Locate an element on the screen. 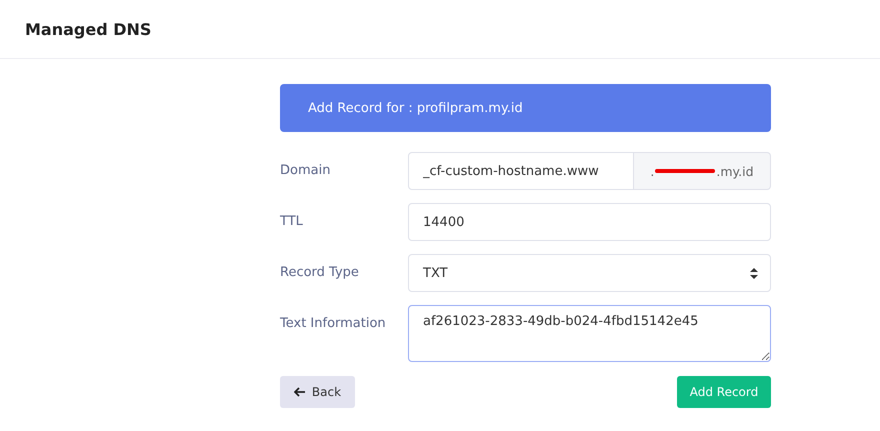 The image size is (880, 431). sort-icon is located at coordinates (754, 273).